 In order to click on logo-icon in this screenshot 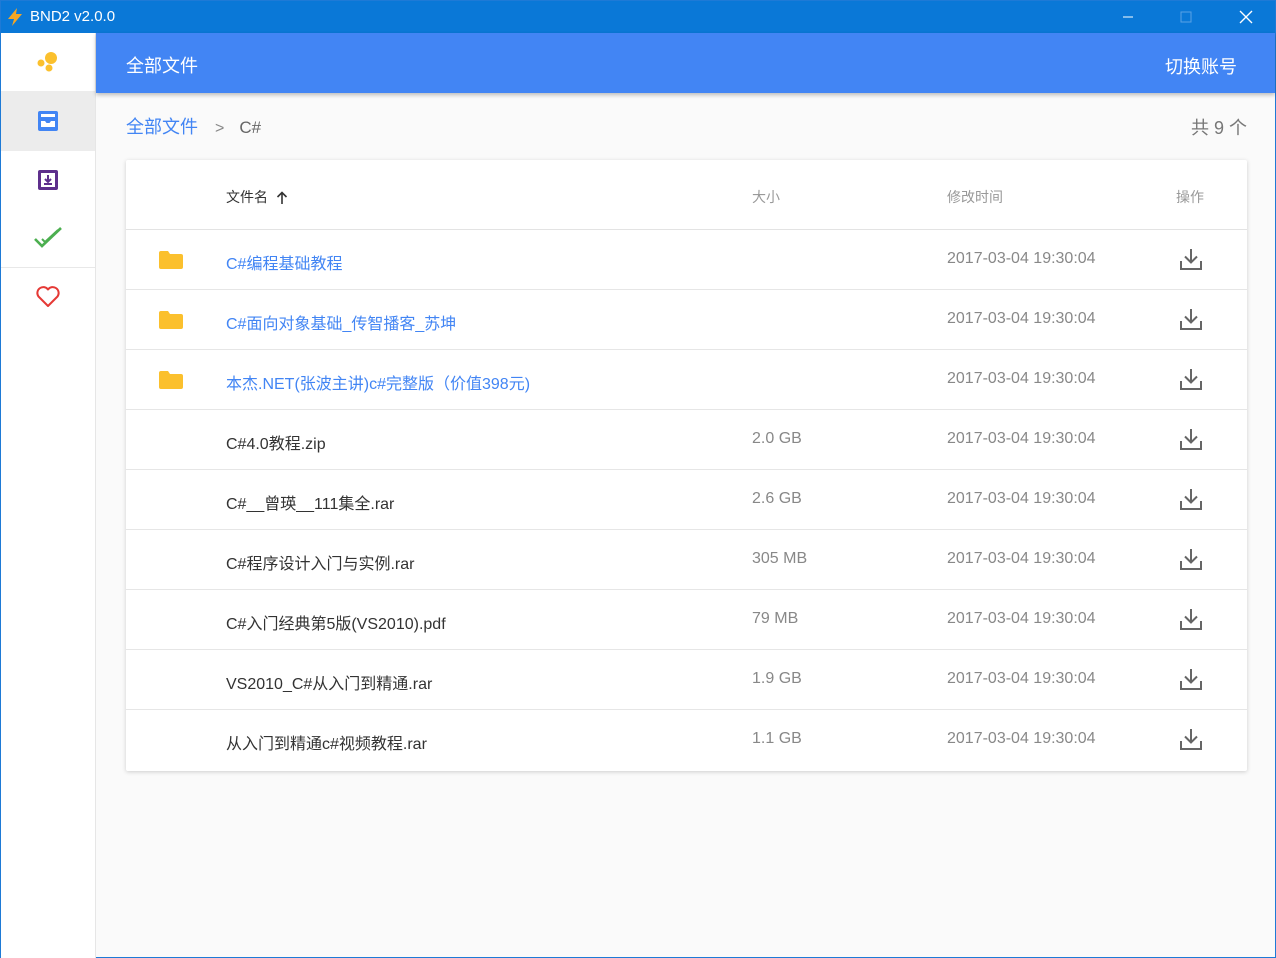, I will do `click(47, 62)`.